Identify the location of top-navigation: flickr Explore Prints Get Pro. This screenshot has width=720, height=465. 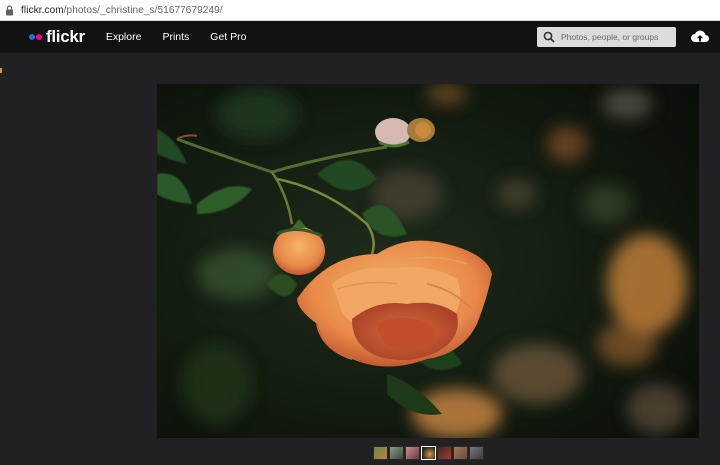
(360, 37).